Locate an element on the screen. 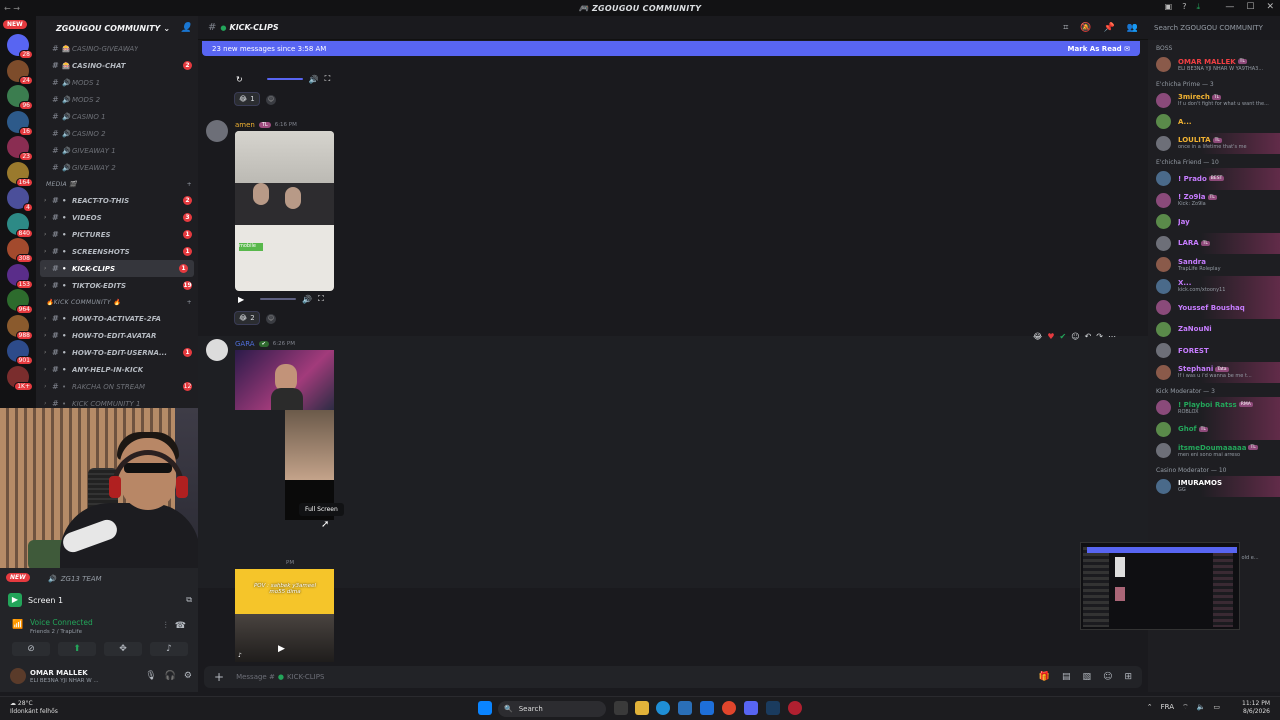 The image size is (1280, 720). member-item: ! Prado BEST is located at coordinates (1214, 179).